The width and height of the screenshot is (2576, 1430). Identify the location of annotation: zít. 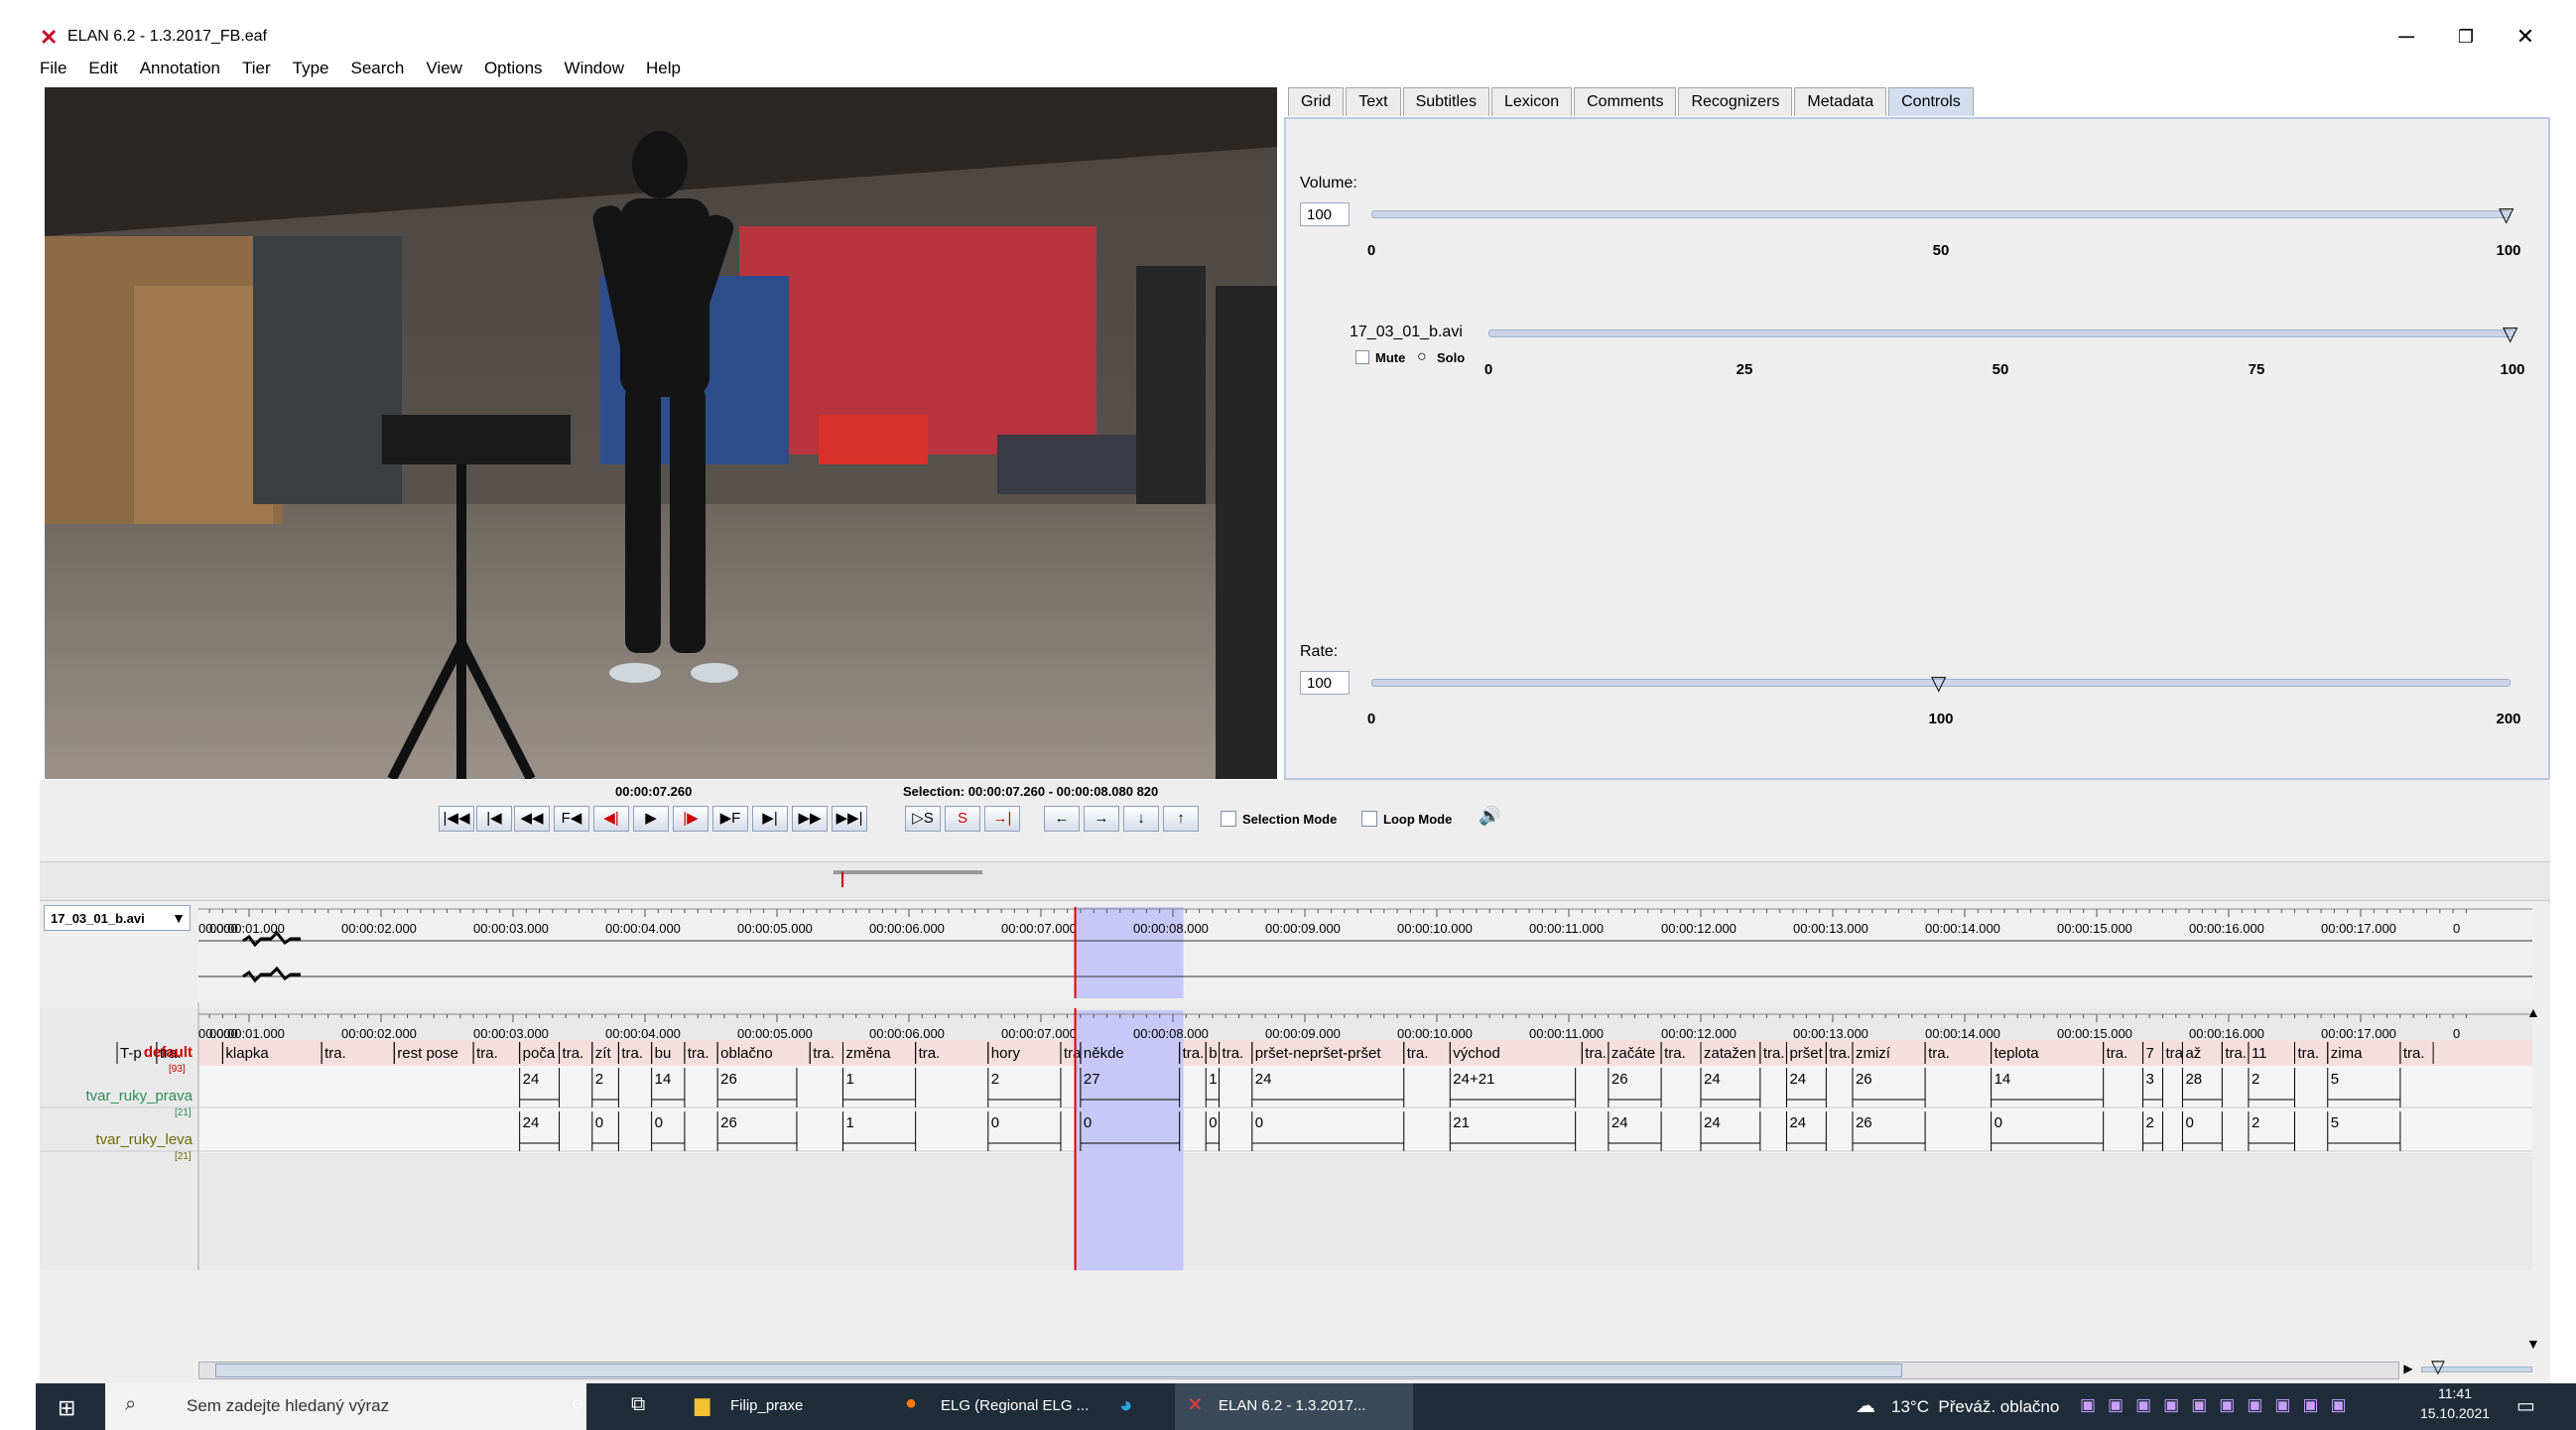
(604, 1053).